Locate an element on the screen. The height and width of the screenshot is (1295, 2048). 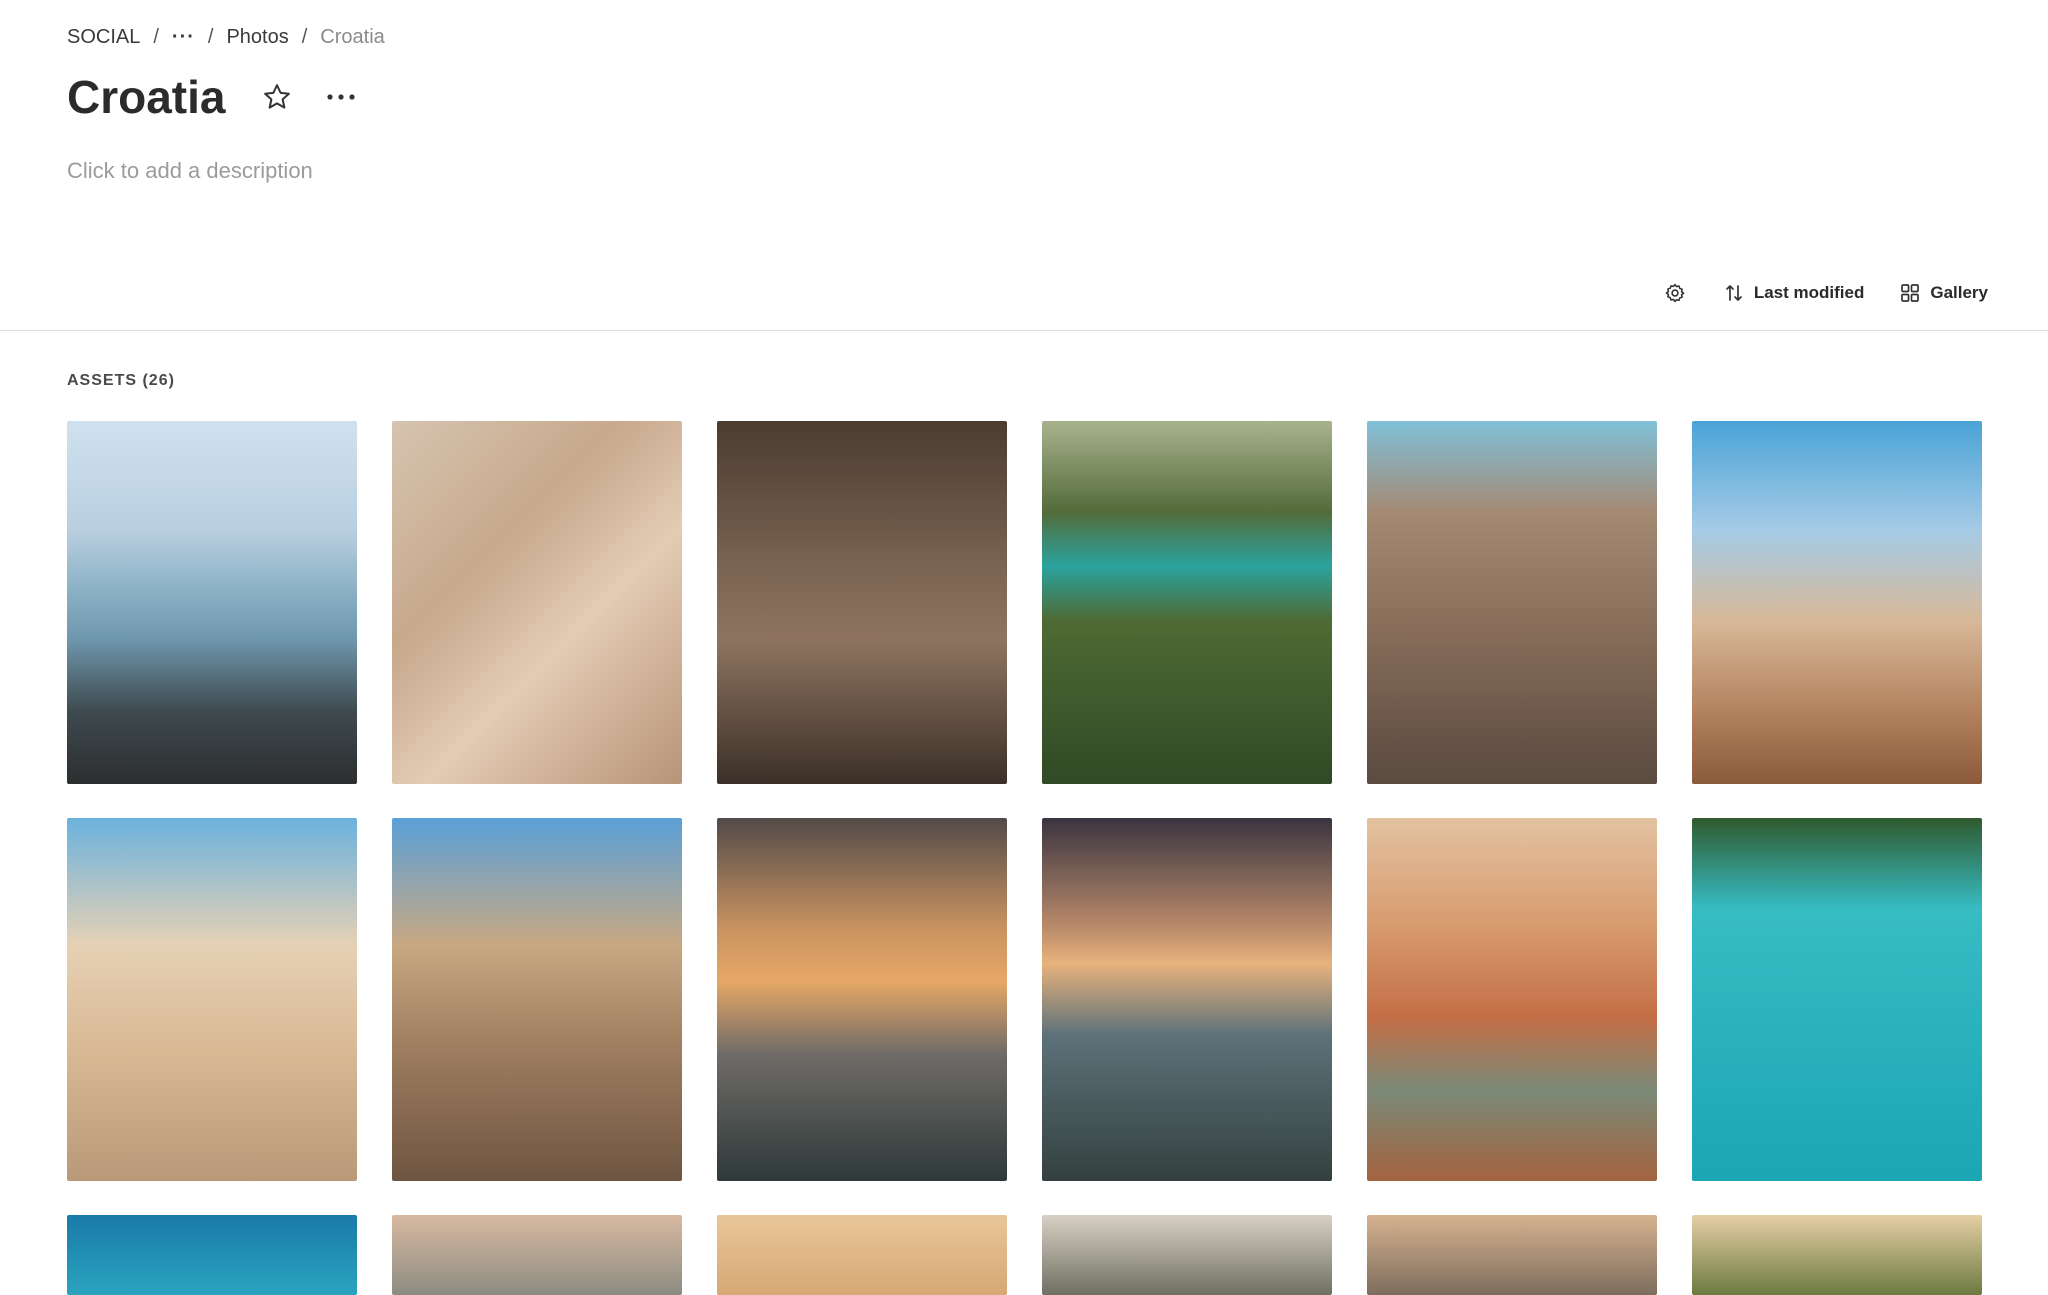
breadcrumb-social: SOCIAL is located at coordinates (103, 37).